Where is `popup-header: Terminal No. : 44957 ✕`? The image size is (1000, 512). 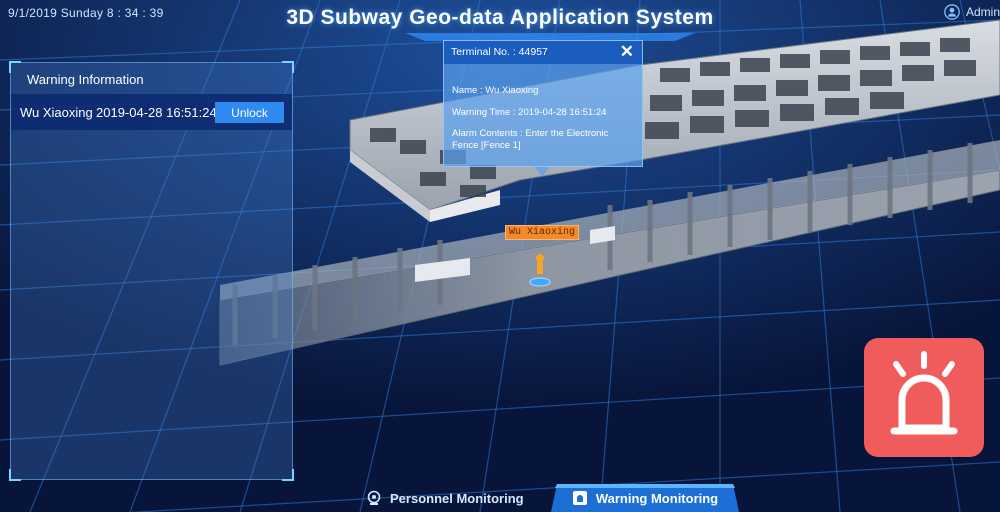 popup-header: Terminal No. : 44957 ✕ is located at coordinates (543, 52).